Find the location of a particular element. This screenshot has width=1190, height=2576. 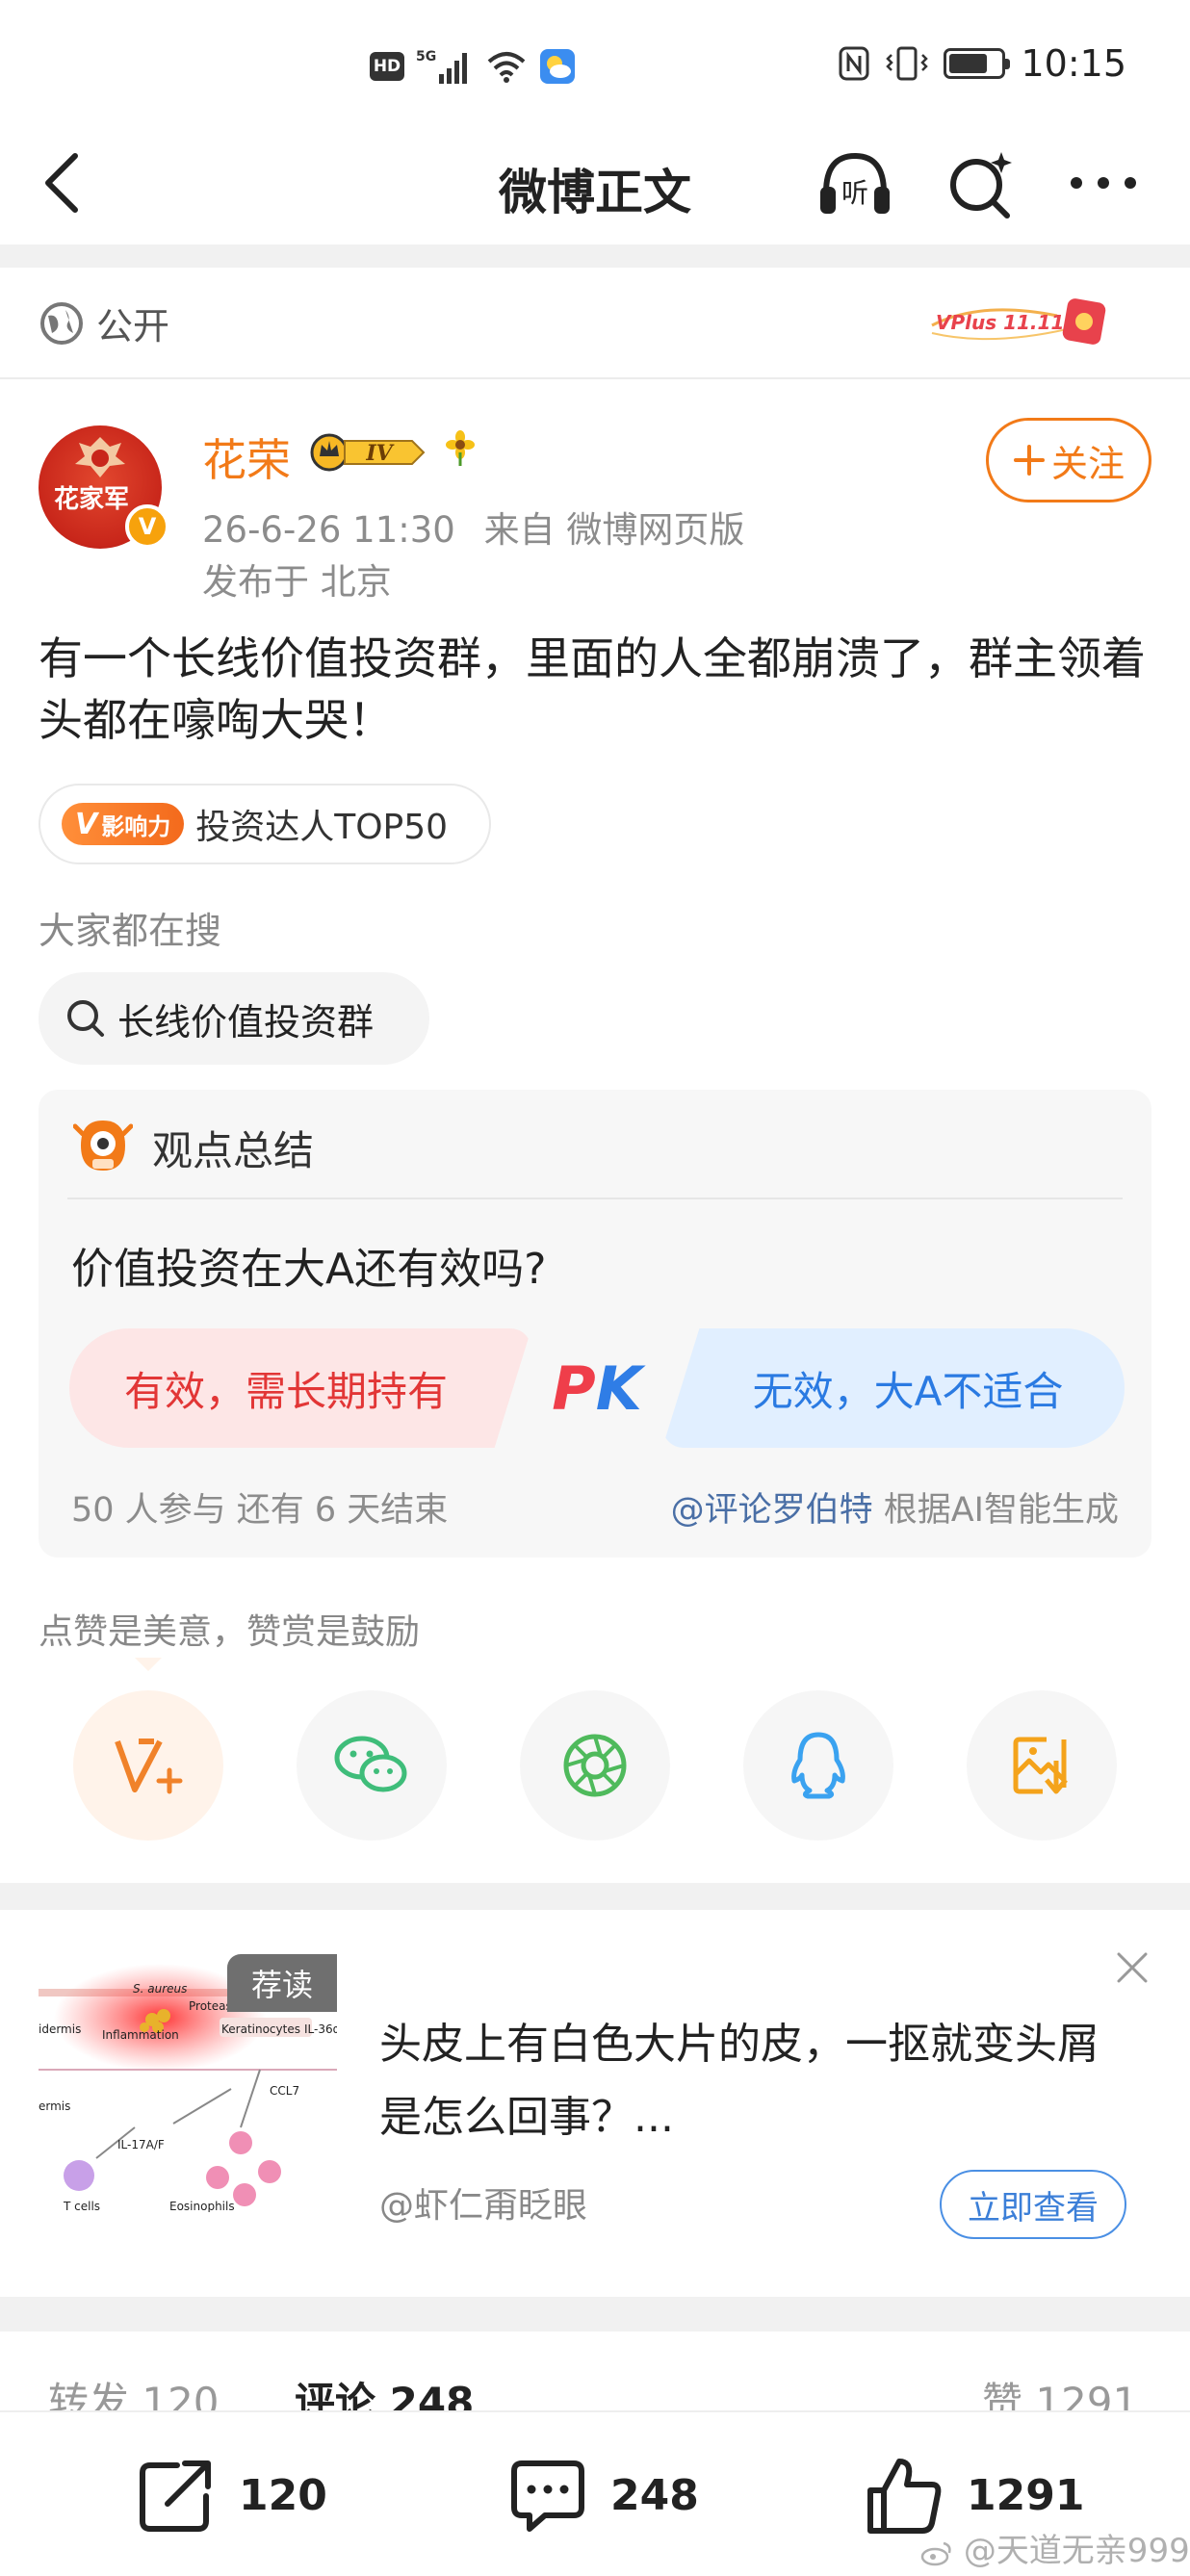

avatar-emblem-icon is located at coordinates (100, 457).